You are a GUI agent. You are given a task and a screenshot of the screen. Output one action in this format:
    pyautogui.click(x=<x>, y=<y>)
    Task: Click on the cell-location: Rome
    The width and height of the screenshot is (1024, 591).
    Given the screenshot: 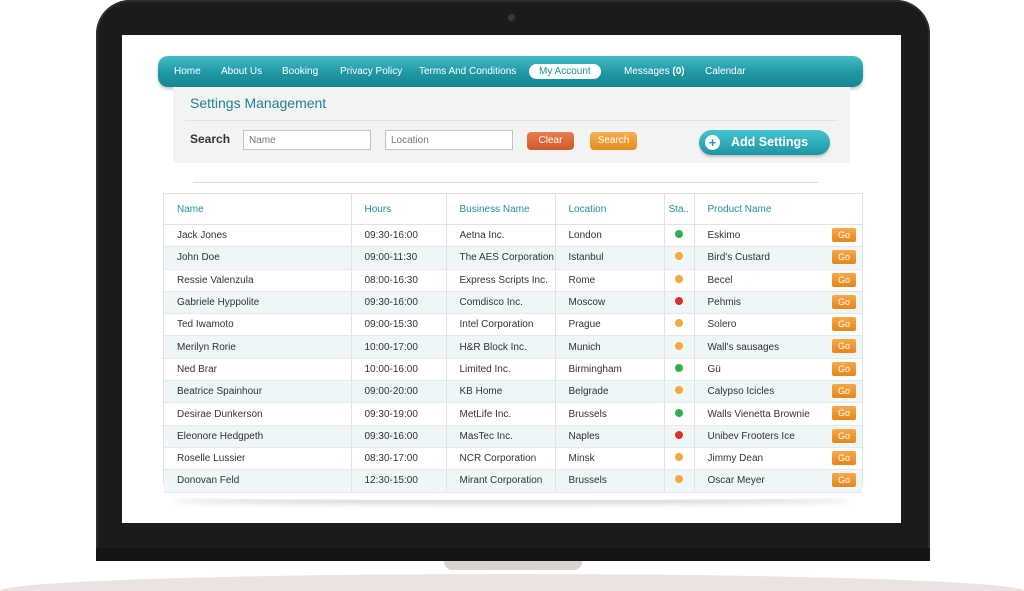 What is the action you would take?
    pyautogui.click(x=610, y=280)
    